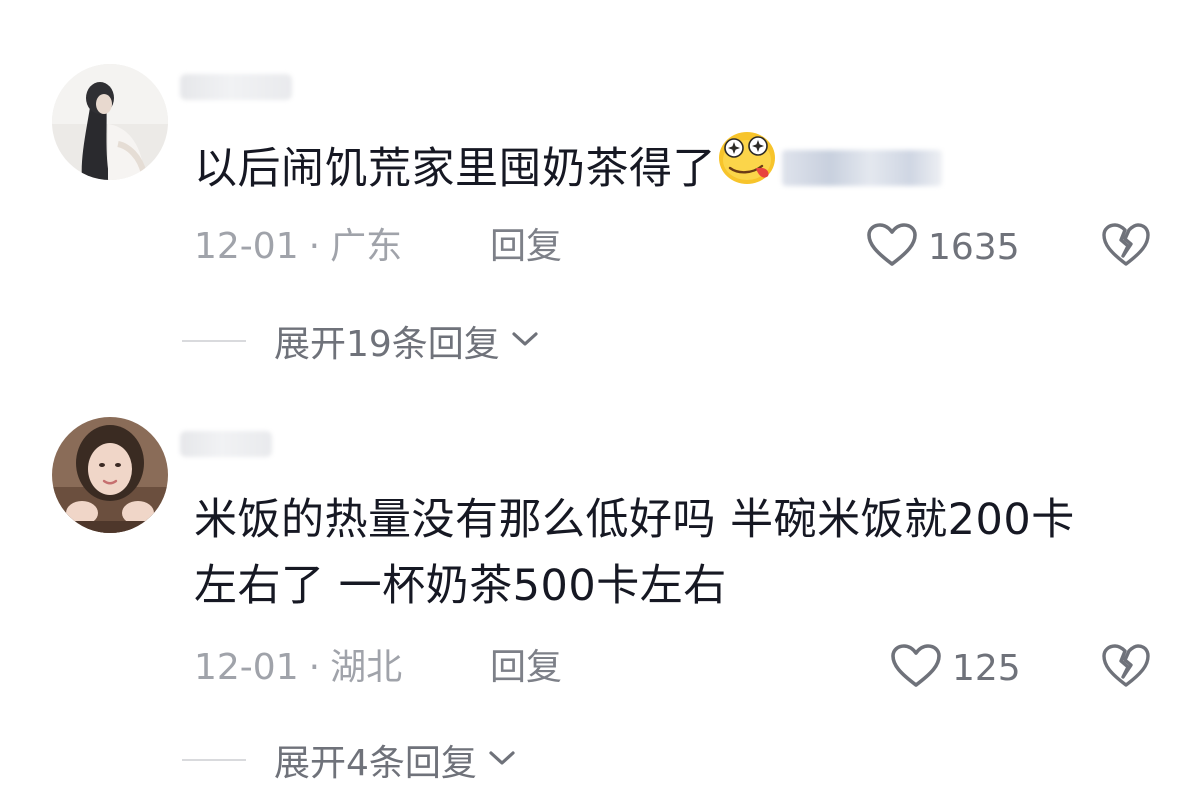 The height and width of the screenshot is (787, 1180). I want to click on expand-replies: 展开19条回复, so click(361, 341).